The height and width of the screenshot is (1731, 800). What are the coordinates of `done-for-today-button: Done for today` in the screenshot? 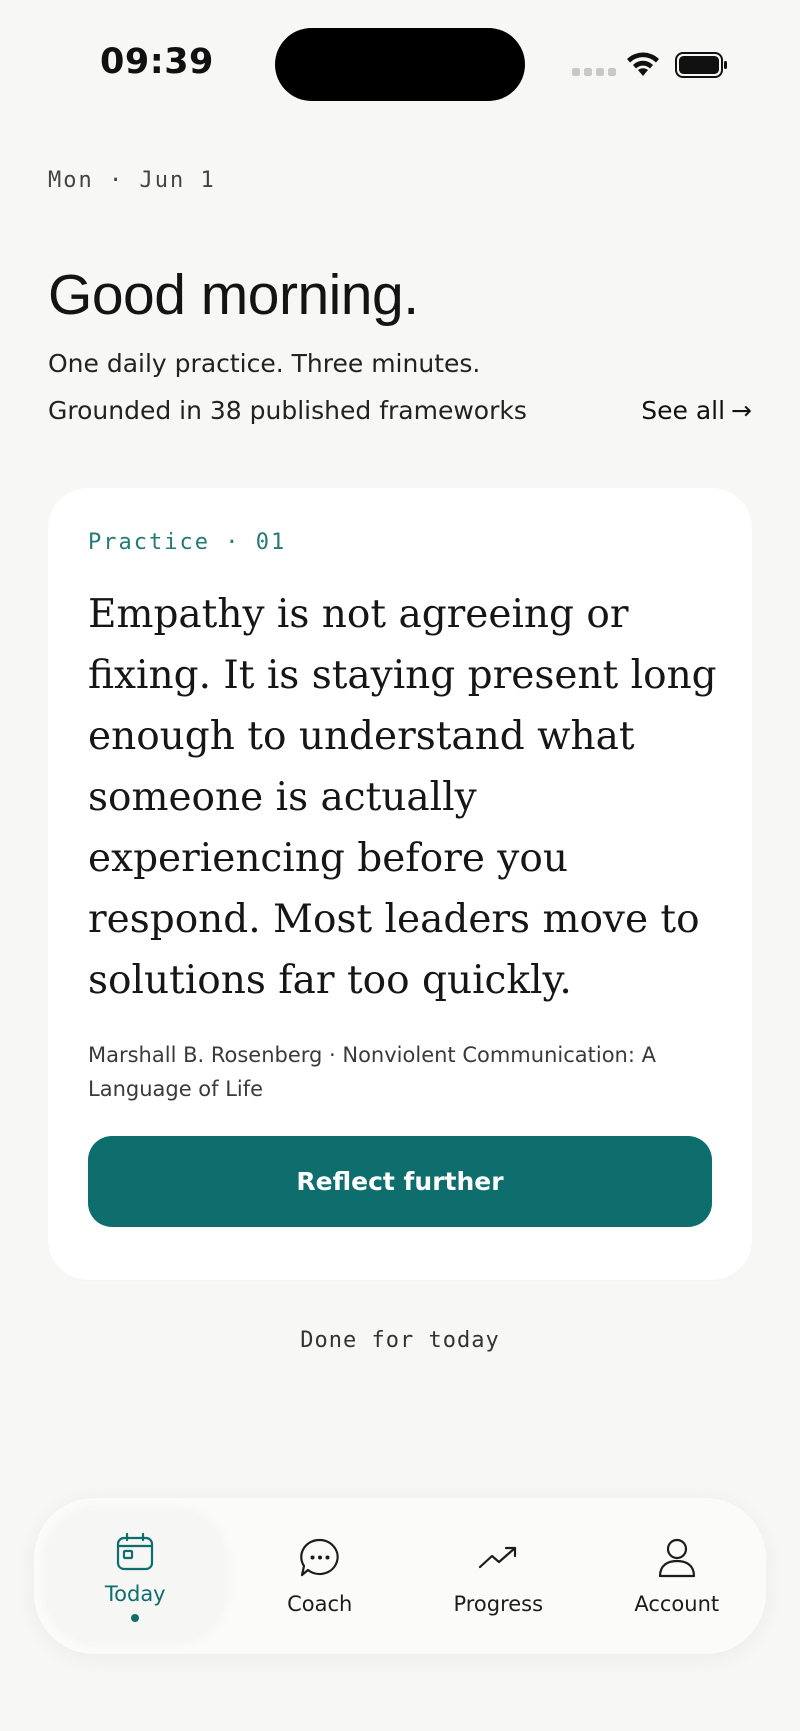 It's located at (400, 1340).